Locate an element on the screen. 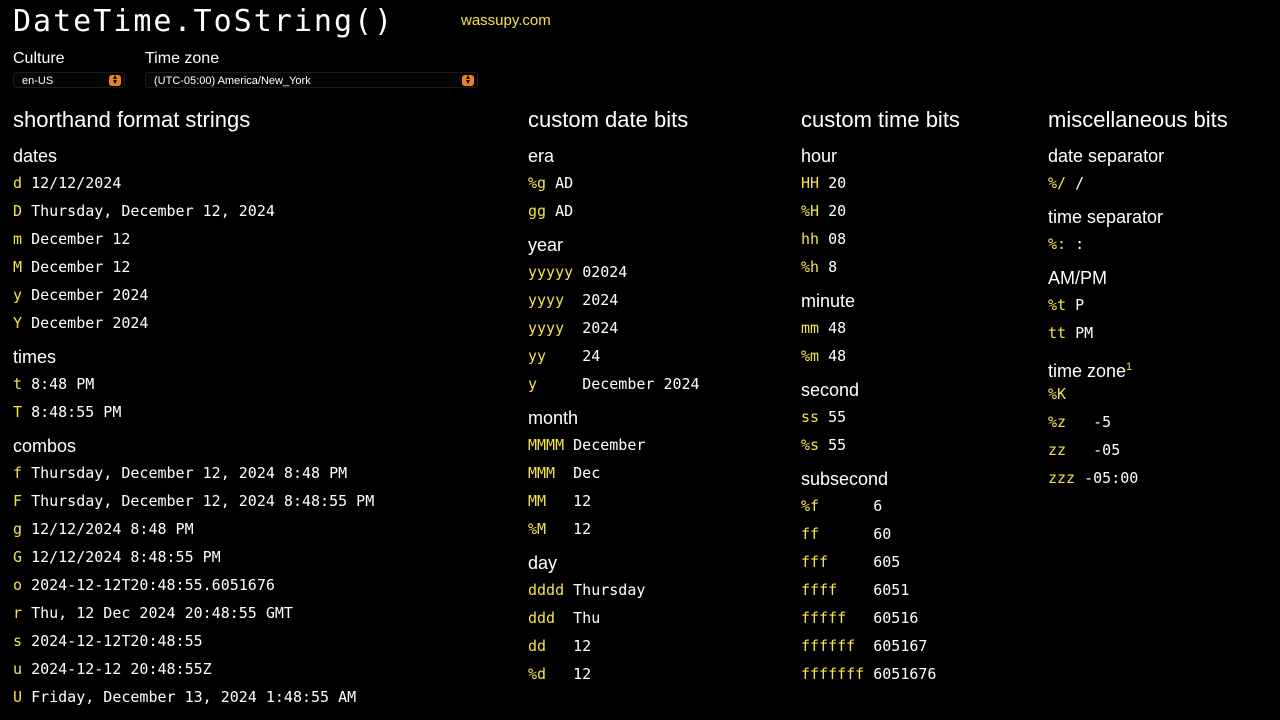 Image resolution: width=1280 pixels, height=720 pixels. format-row: fffffff 6051676 is located at coordinates (880, 674).